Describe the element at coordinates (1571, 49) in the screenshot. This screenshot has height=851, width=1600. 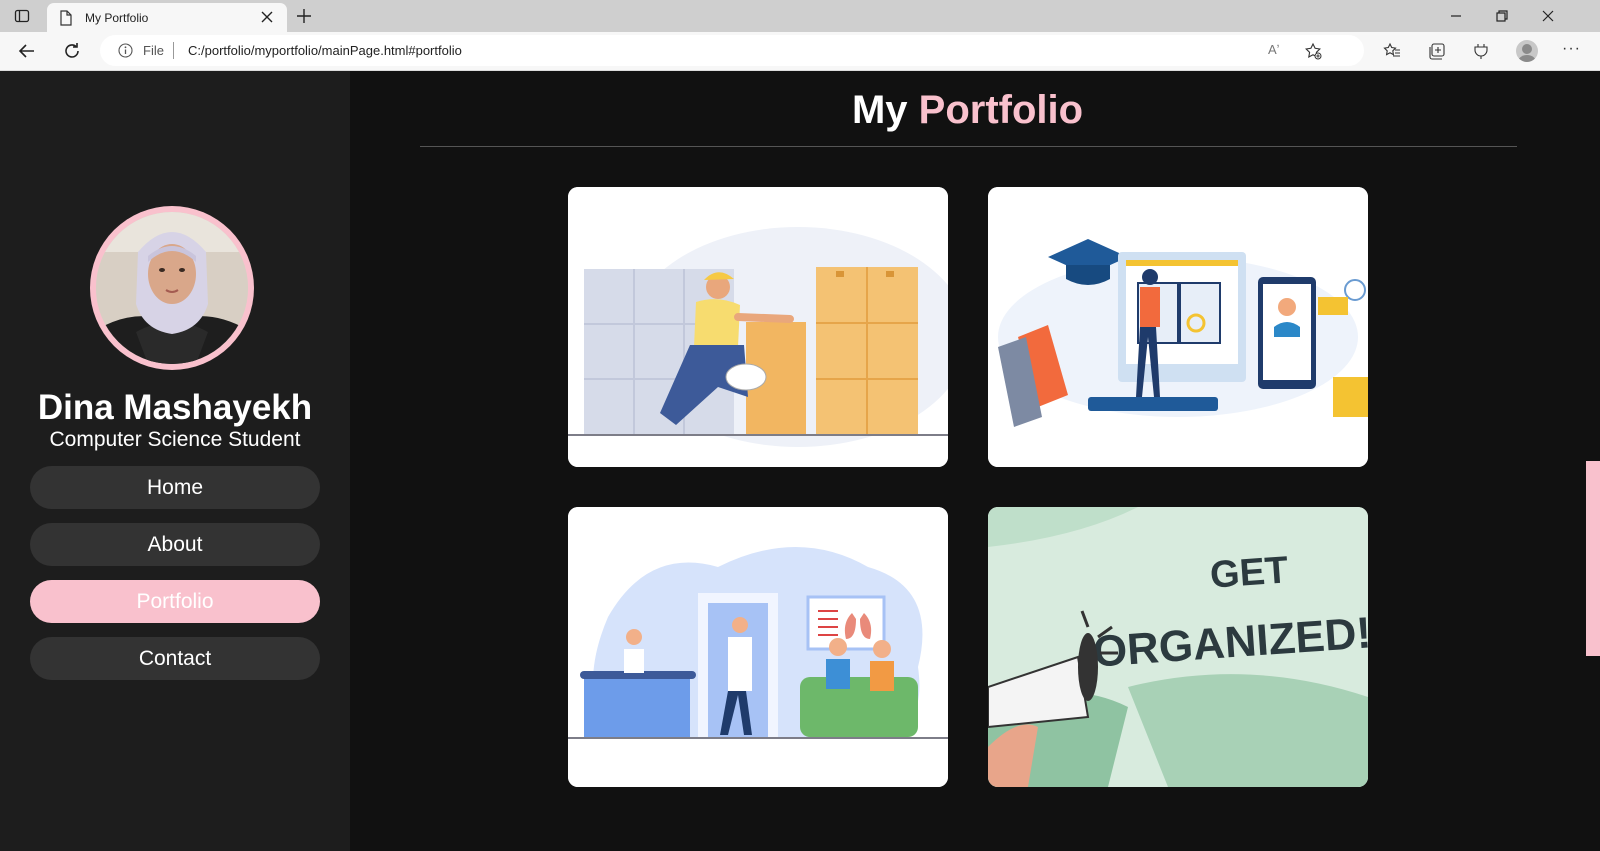
I see `more-options-icon: ···` at that location.